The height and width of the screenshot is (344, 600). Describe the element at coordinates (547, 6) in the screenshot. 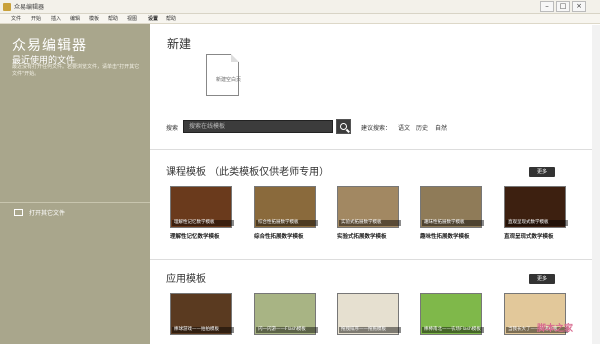

I see `minimize-button: –` at that location.